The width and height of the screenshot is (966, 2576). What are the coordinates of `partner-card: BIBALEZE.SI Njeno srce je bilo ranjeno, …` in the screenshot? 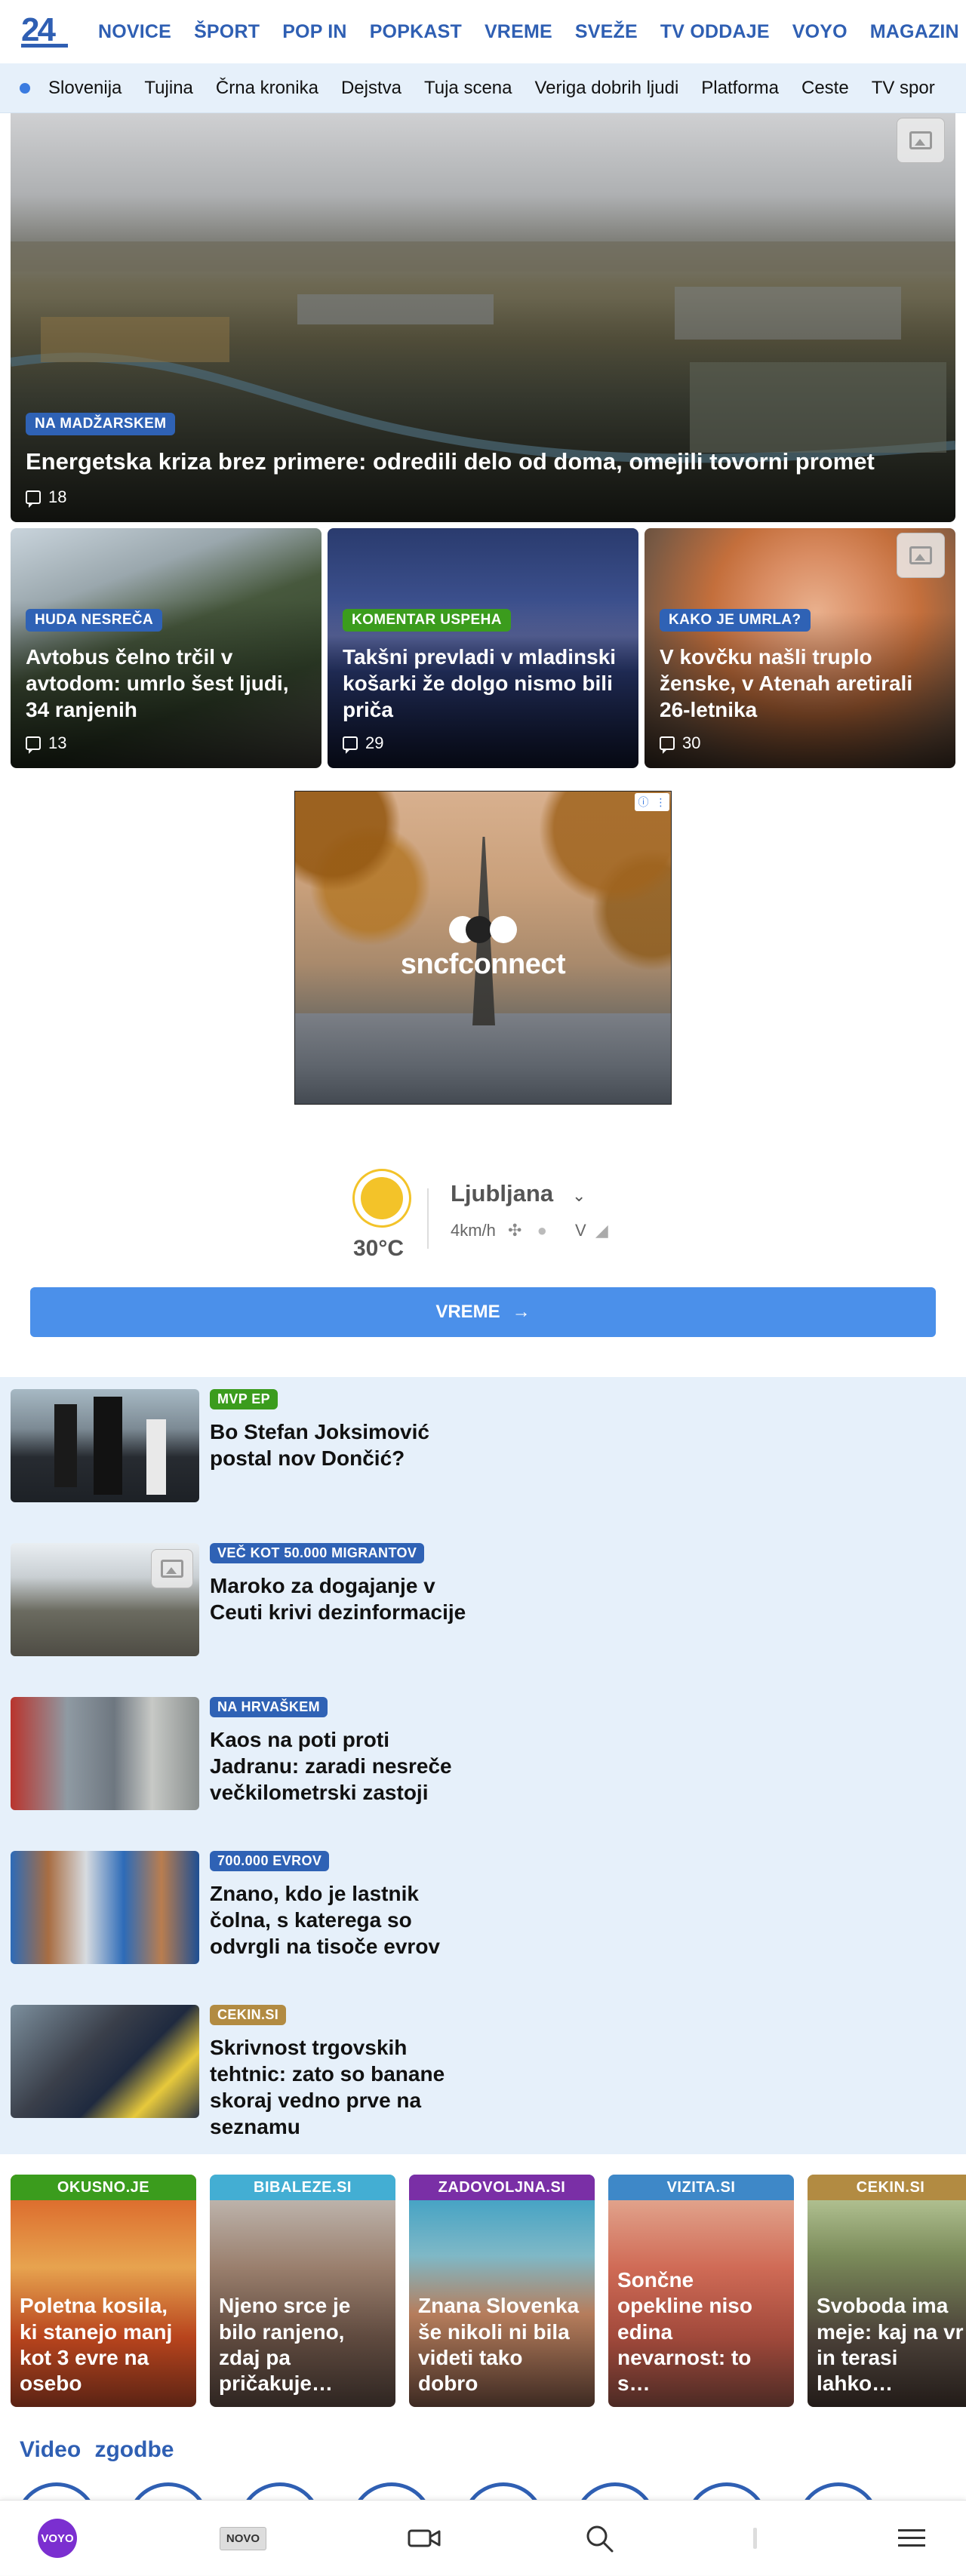 It's located at (302, 2291).